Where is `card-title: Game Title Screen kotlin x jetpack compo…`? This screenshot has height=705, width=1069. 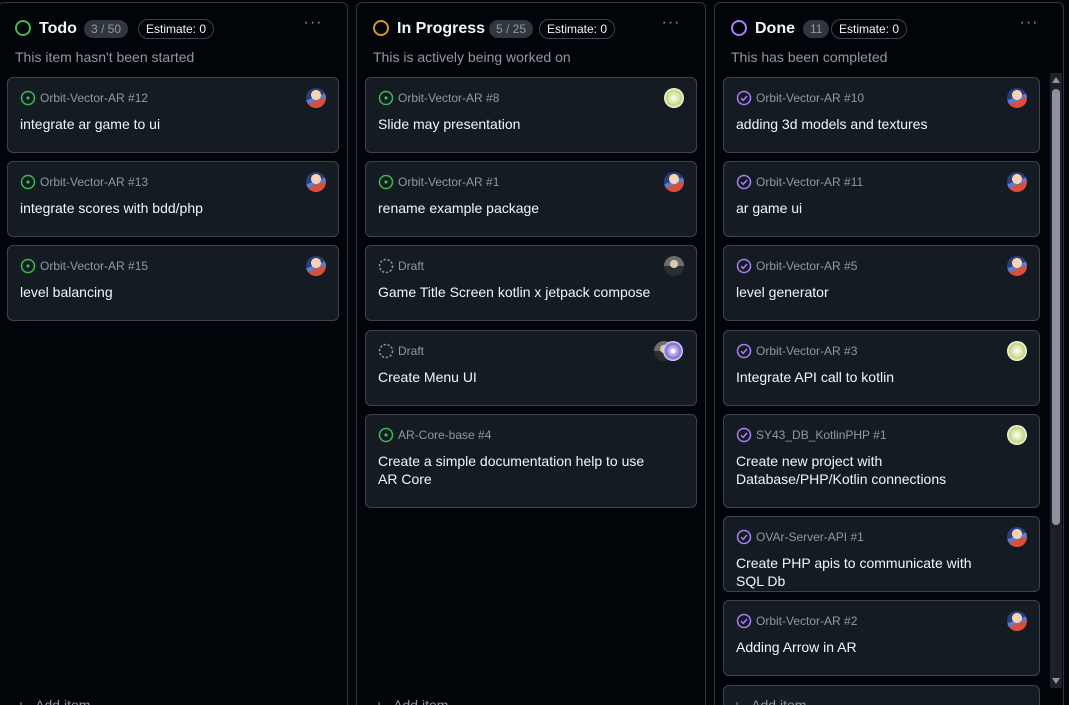 card-title: Game Title Screen kotlin x jetpack compo… is located at coordinates (517, 292).